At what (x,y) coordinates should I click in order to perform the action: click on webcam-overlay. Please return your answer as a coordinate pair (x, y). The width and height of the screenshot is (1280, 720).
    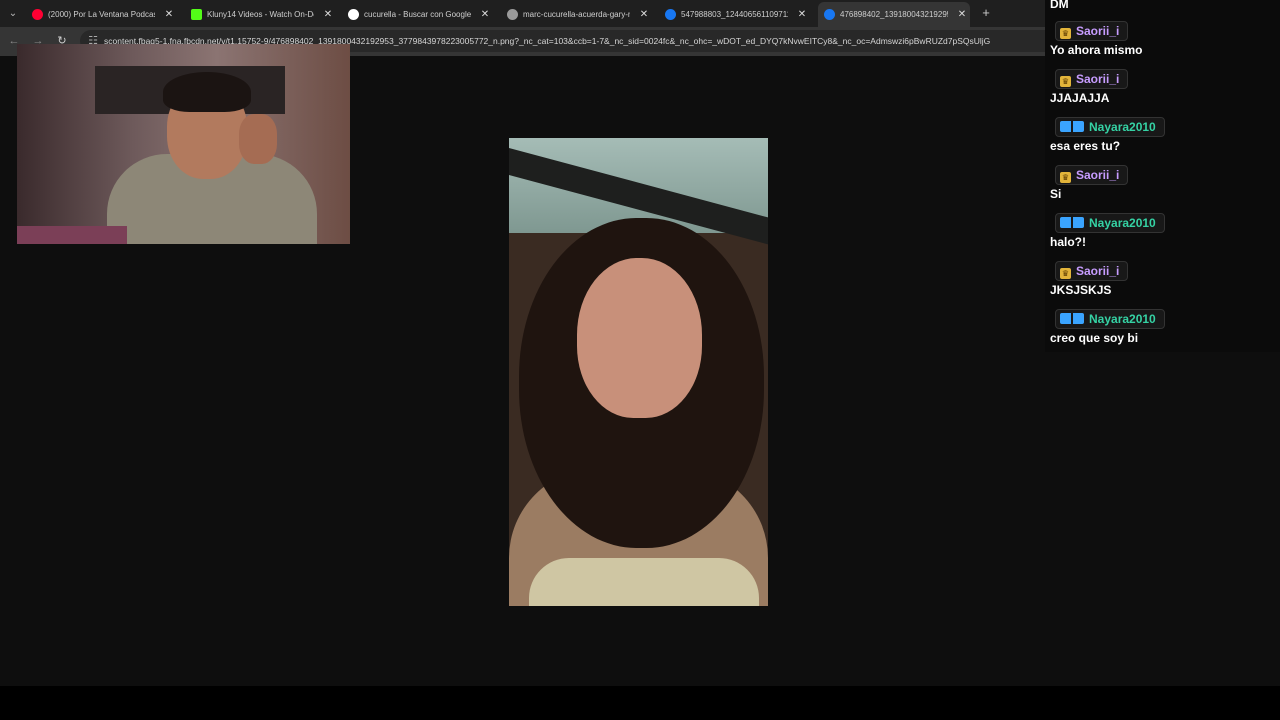
    Looking at the image, I should click on (183, 144).